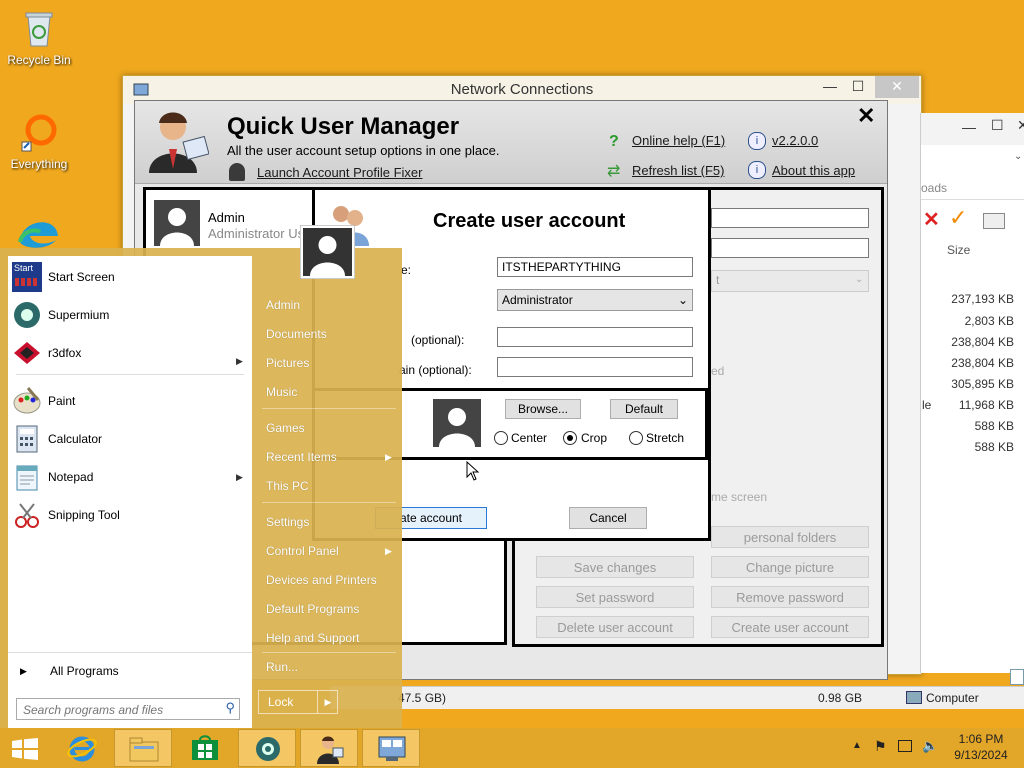 The width and height of the screenshot is (1024, 768). I want to click on close-icon: ✕, so click(866, 116).